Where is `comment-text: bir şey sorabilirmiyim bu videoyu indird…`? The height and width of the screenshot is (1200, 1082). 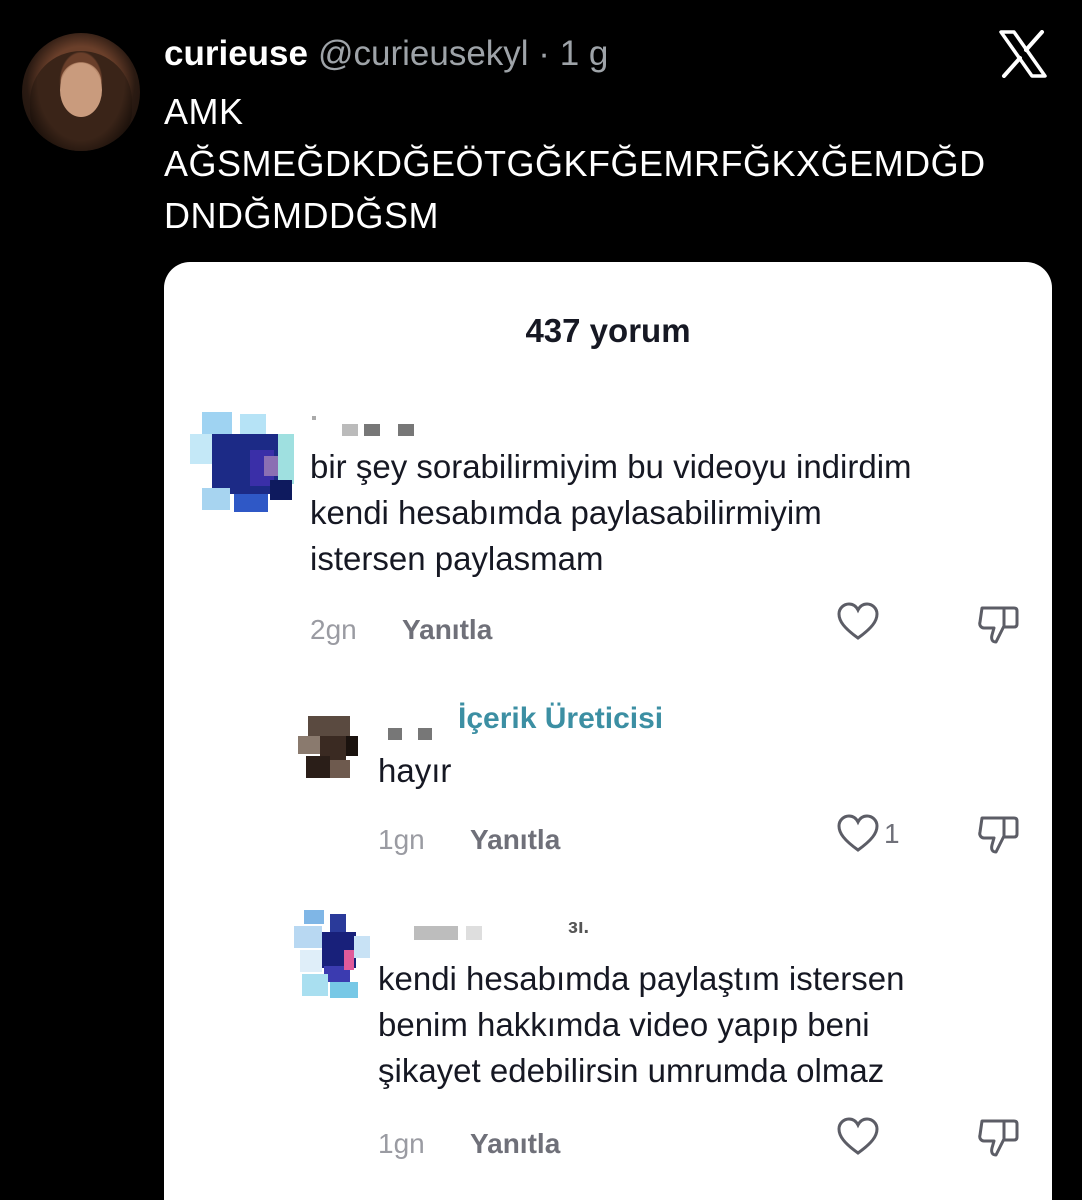
comment-text: bir şey sorabilirmiyim bu videoyu indird… is located at coordinates (611, 513).